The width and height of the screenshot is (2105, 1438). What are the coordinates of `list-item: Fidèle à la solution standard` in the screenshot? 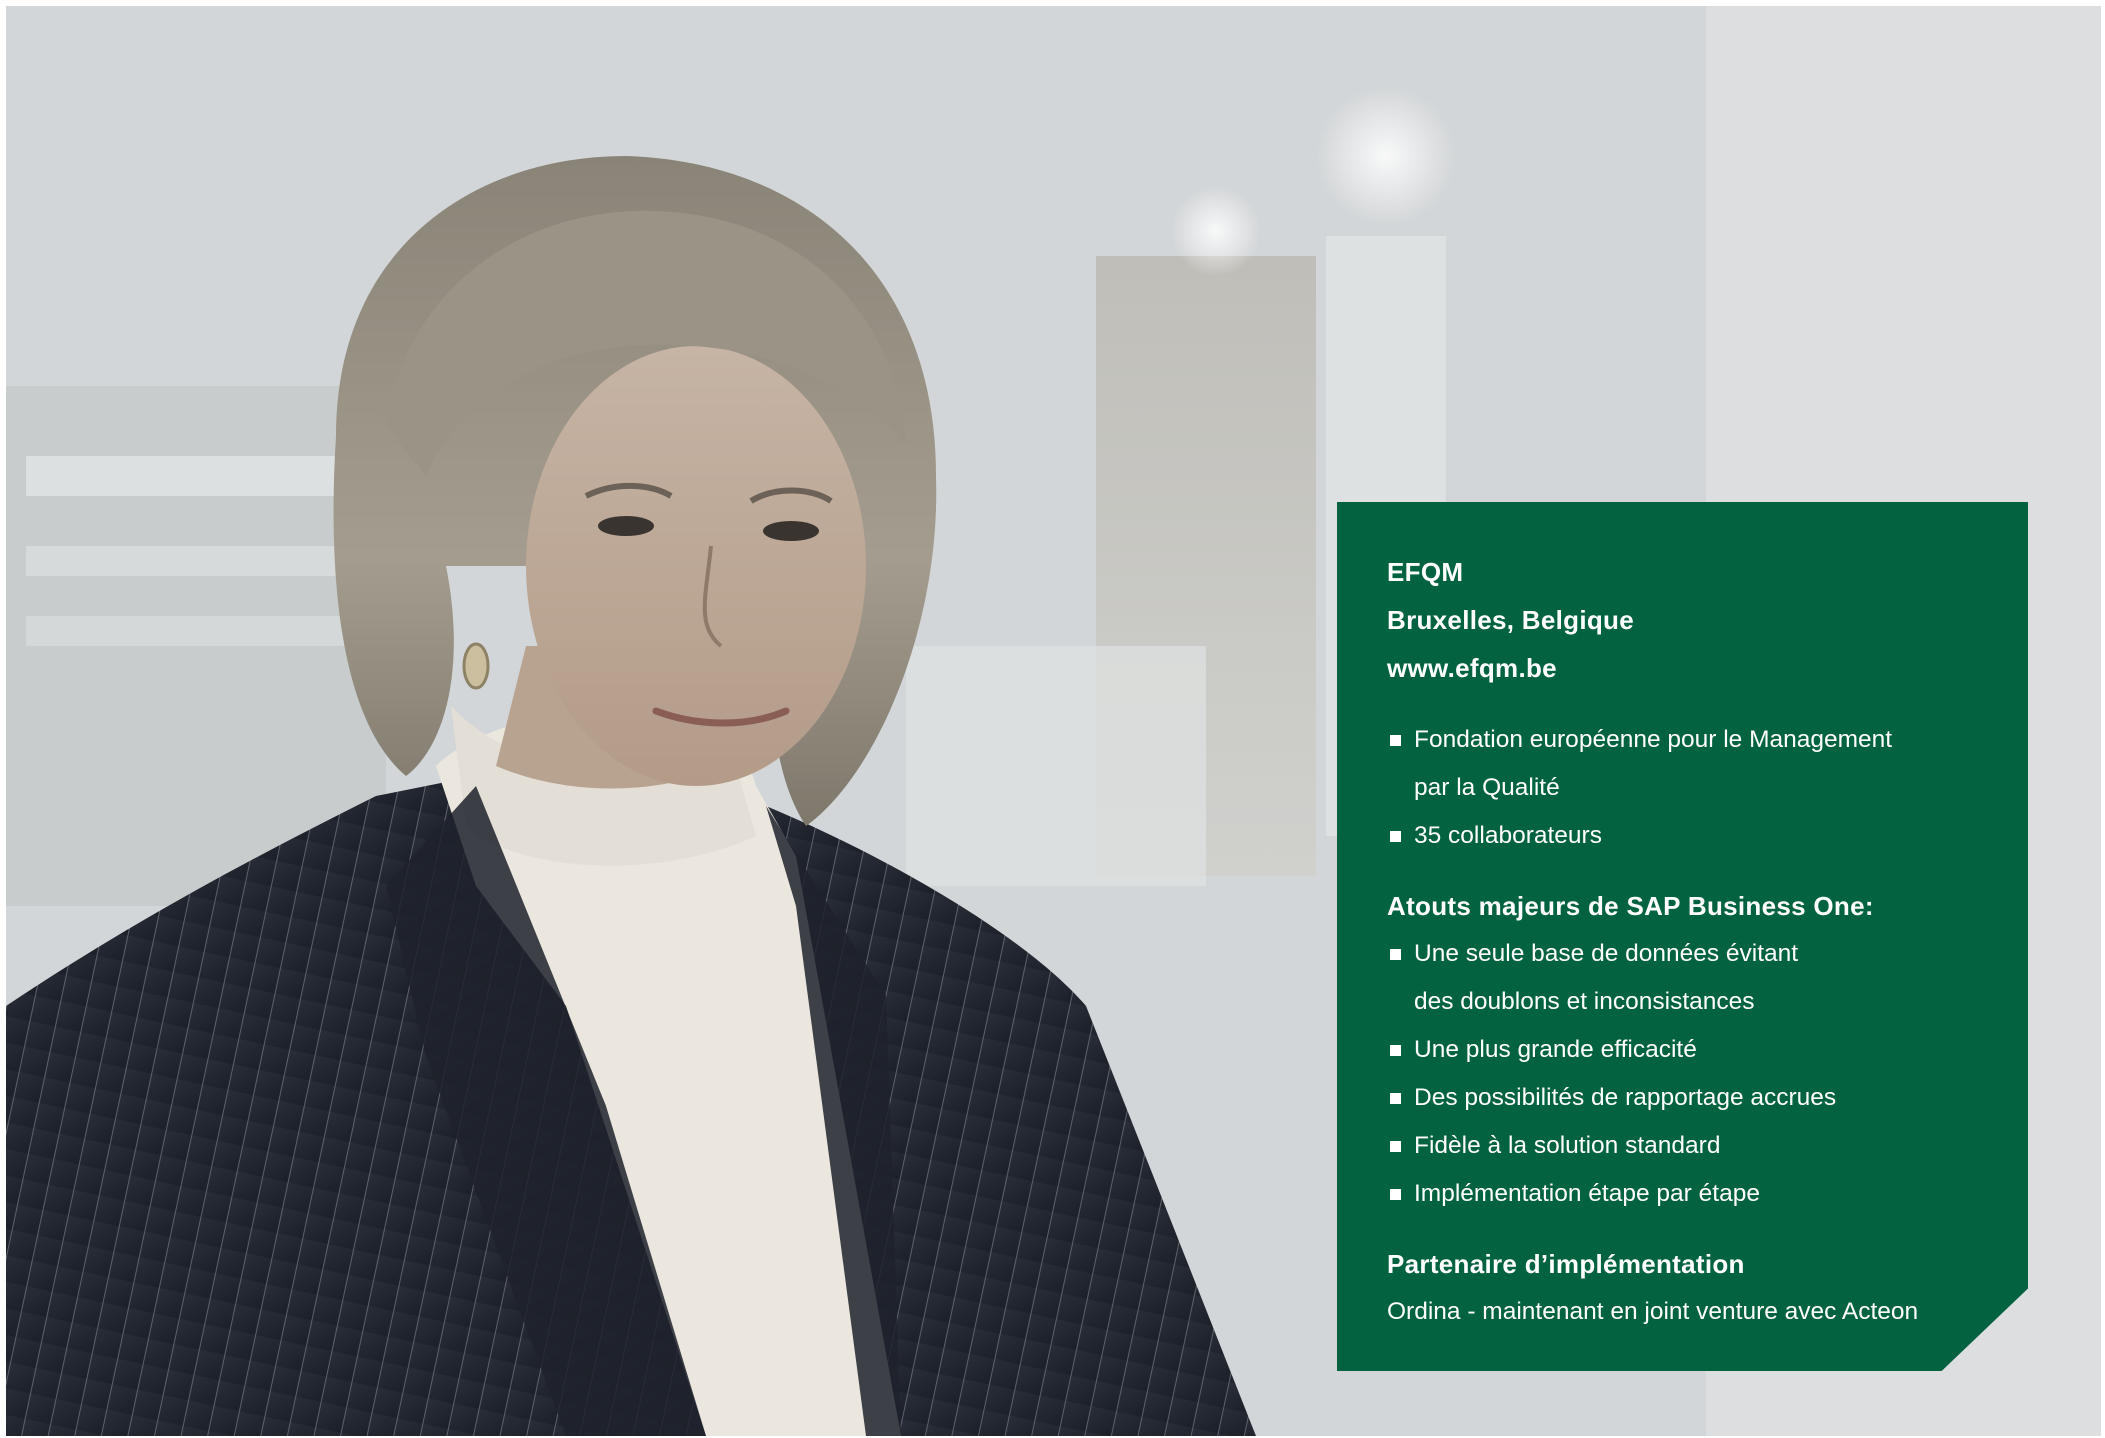 It's located at (1692, 1146).